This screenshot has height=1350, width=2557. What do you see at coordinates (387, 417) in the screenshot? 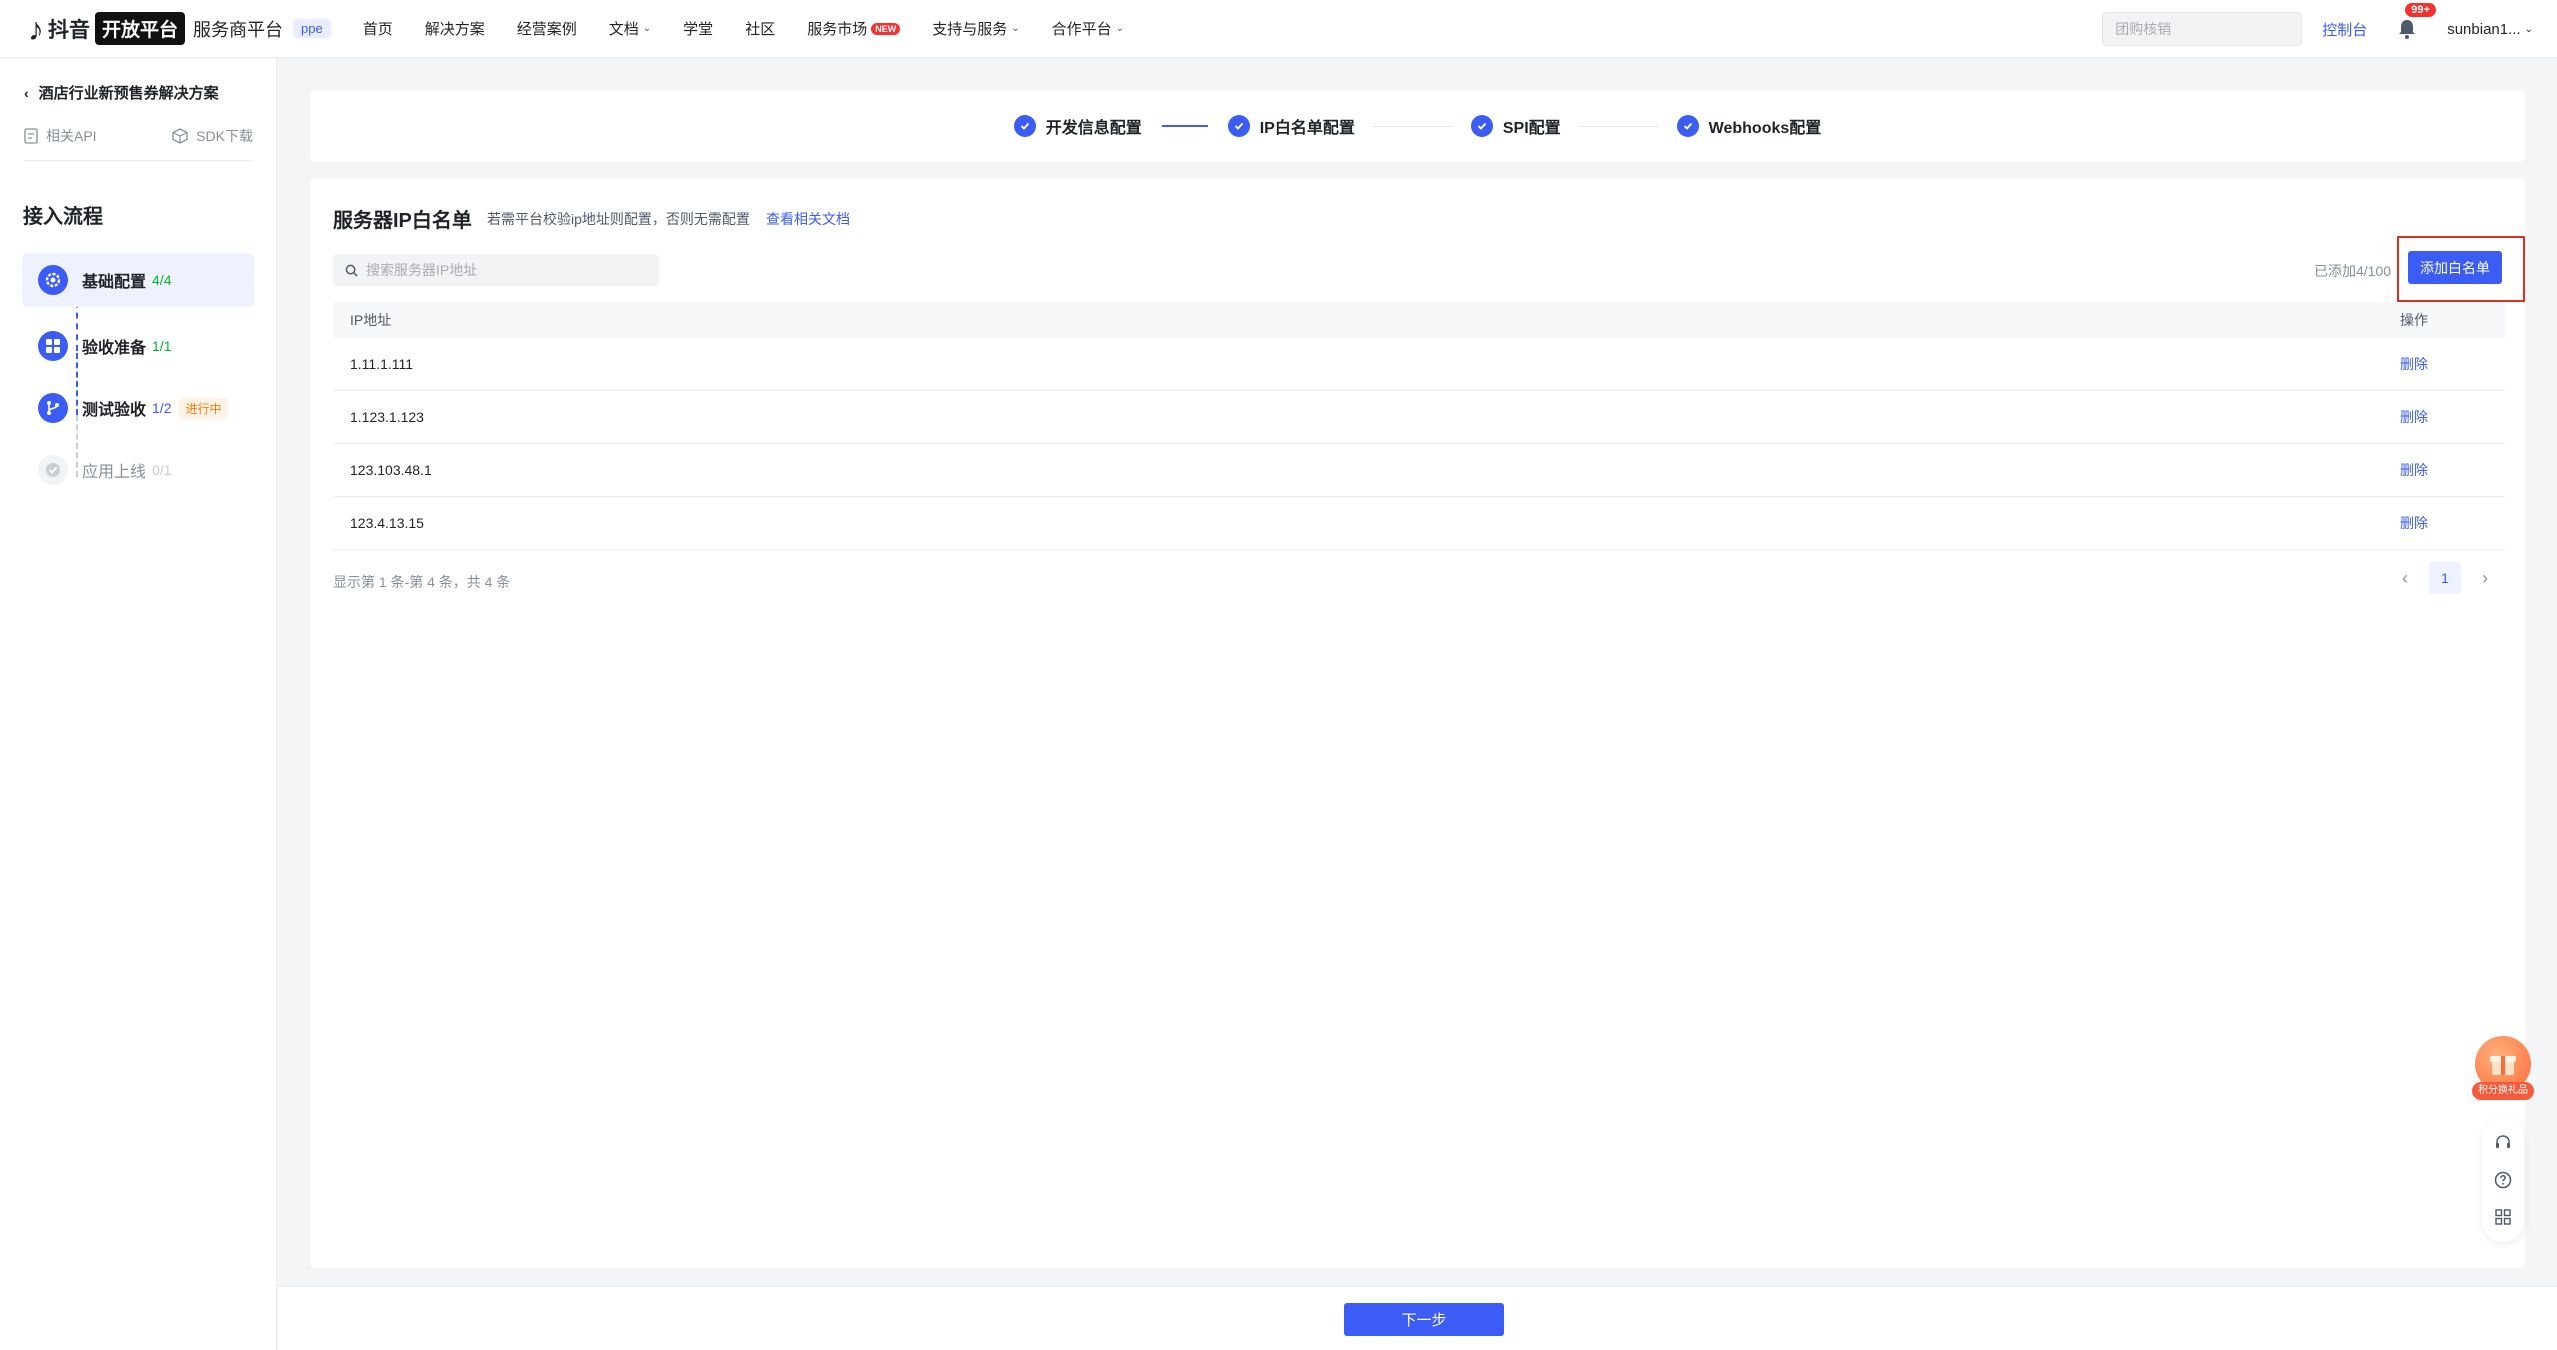
I see `ip-cell: 1.123.1.123` at bounding box center [387, 417].